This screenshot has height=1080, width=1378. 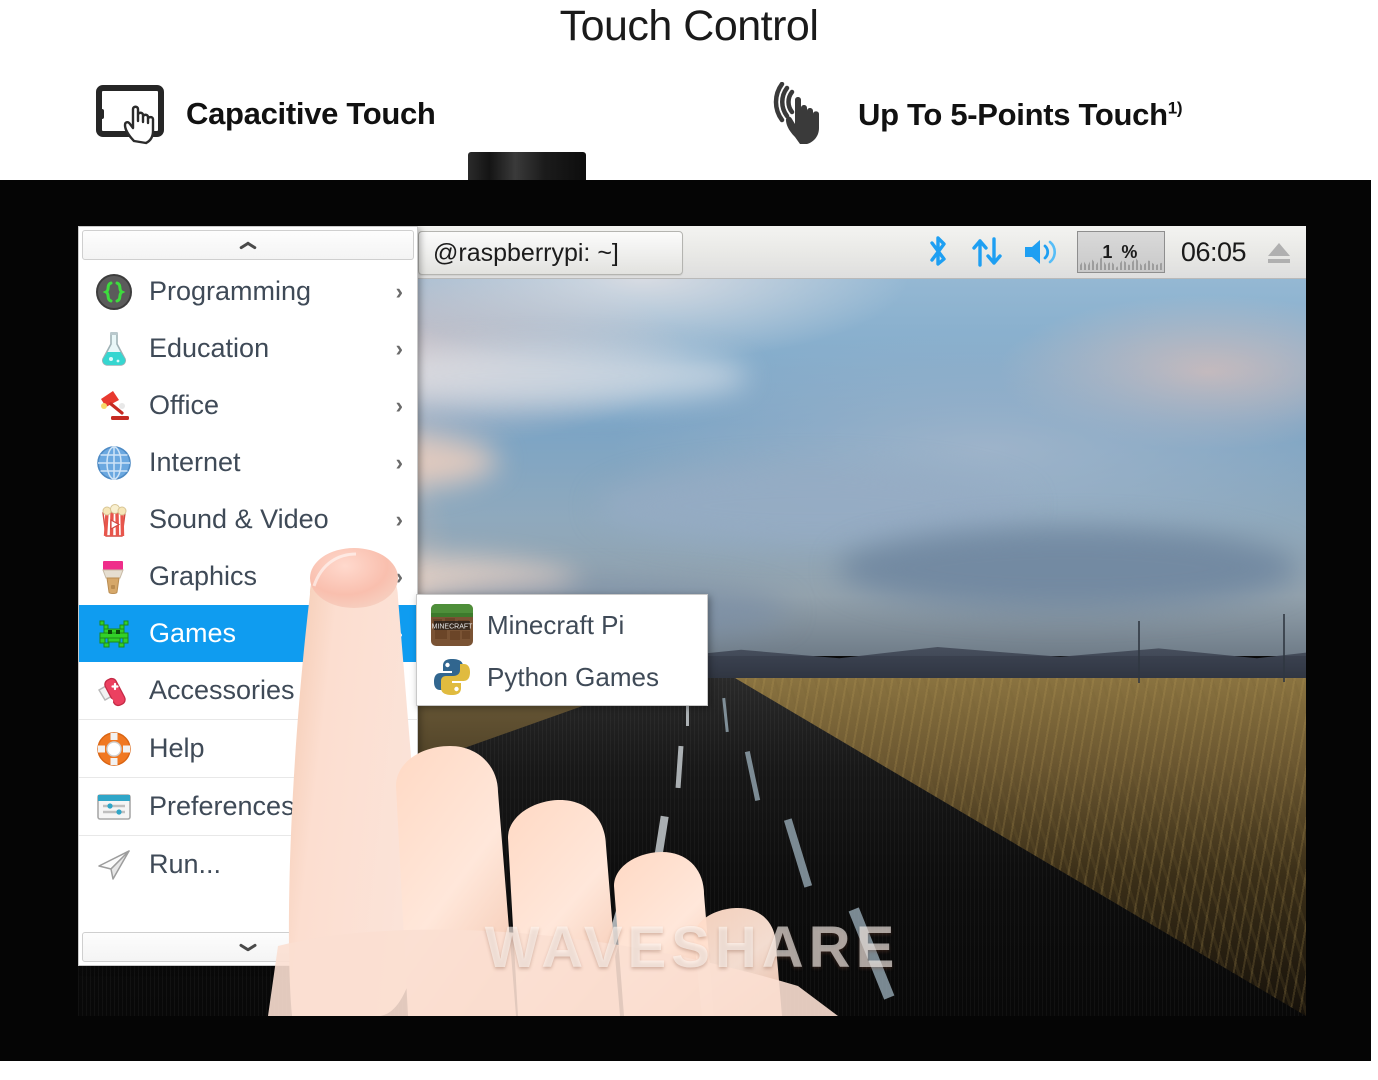 What do you see at coordinates (114, 463) in the screenshot?
I see `globe-icon` at bounding box center [114, 463].